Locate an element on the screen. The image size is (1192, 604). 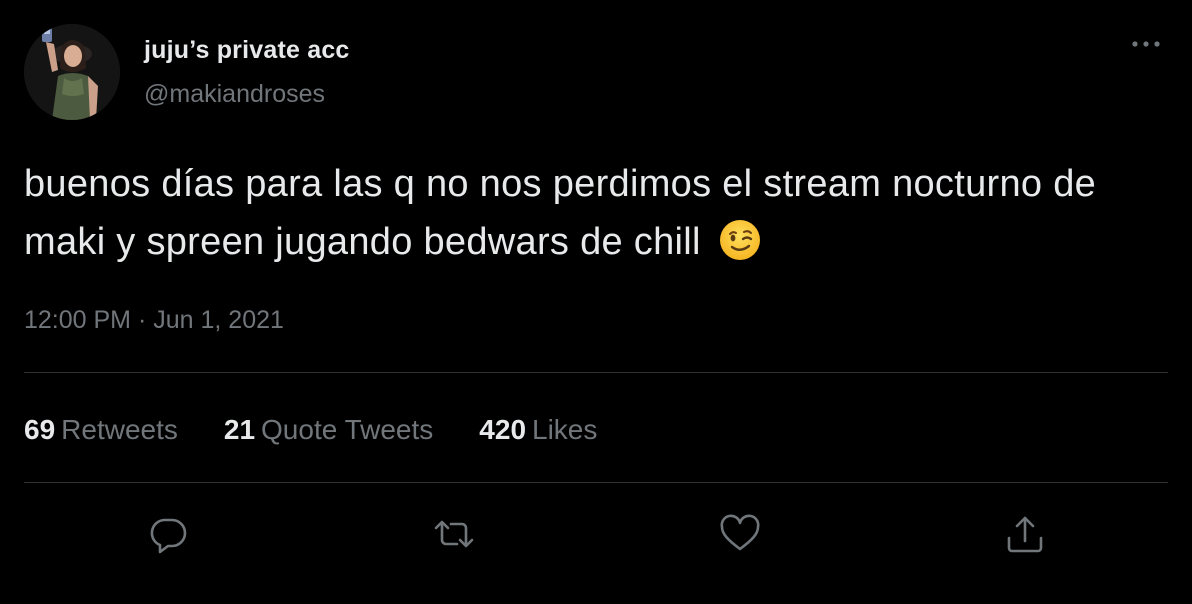
user-handle: @makiandroses is located at coordinates (234, 94).